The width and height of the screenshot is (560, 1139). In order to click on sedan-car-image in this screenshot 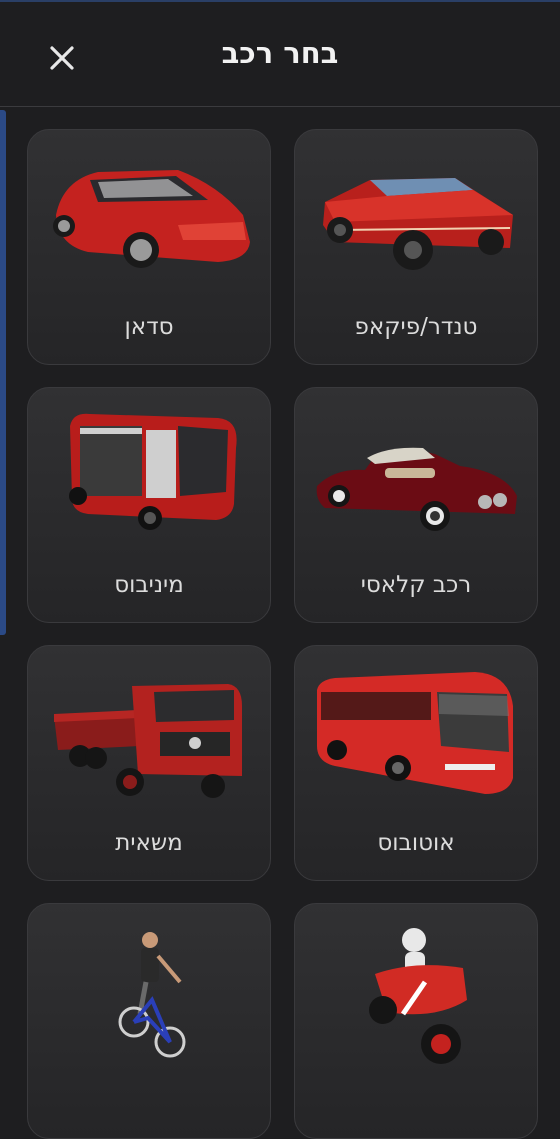, I will do `click(151, 219)`.